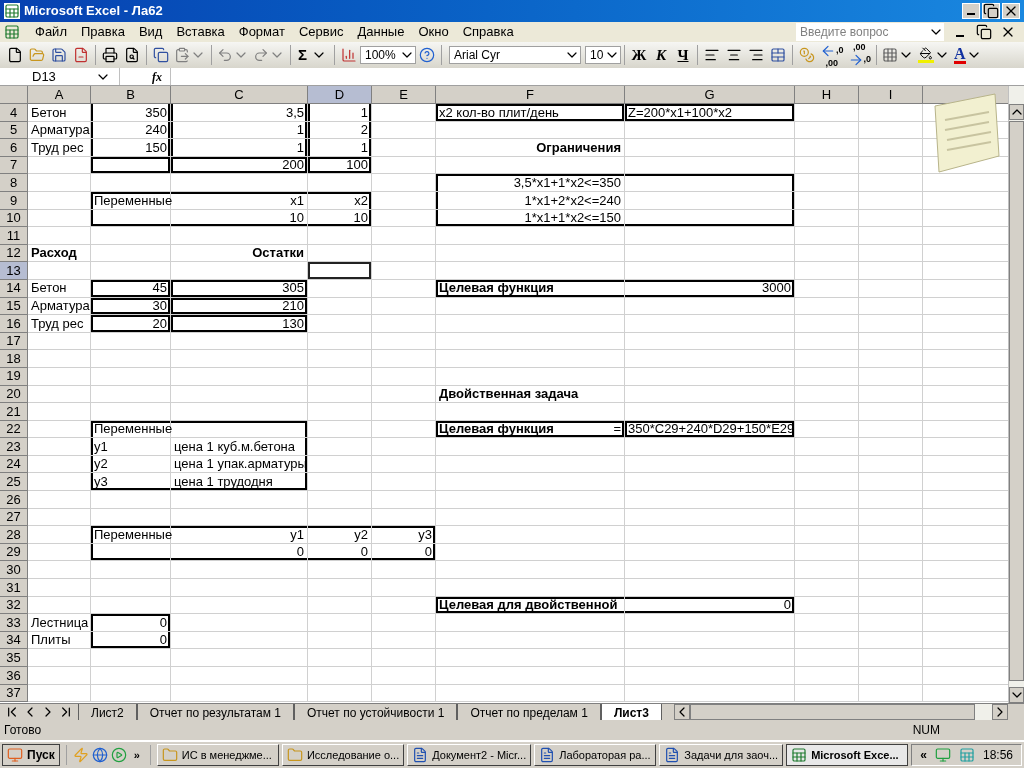 The height and width of the screenshot is (768, 1024). What do you see at coordinates (827, 94) in the screenshot?
I see `column-header: H` at bounding box center [827, 94].